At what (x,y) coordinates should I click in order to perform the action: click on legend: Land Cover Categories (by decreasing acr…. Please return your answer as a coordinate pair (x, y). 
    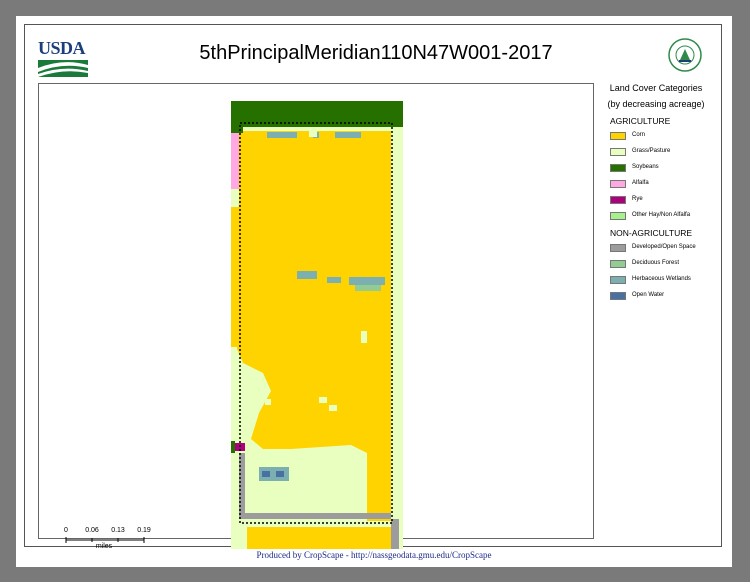
    Looking at the image, I should click on (656, 192).